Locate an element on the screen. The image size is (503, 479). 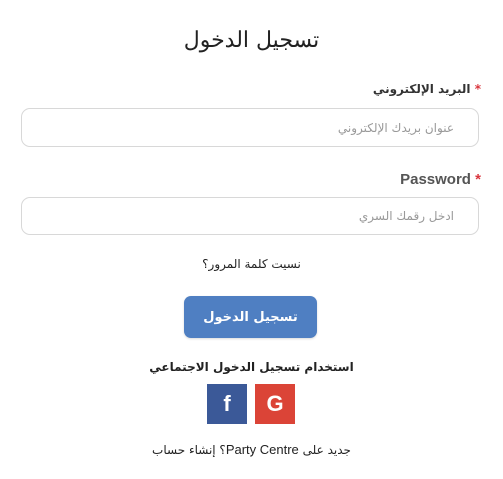
facebook-icon: f is located at coordinates (227, 403).